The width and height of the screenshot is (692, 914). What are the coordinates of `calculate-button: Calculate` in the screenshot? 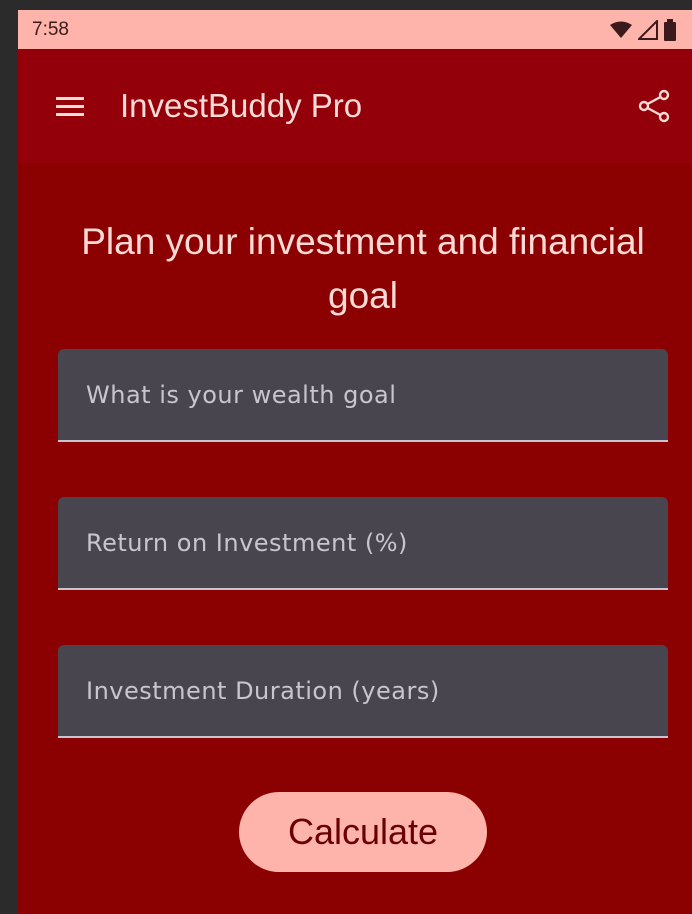 It's located at (363, 832).